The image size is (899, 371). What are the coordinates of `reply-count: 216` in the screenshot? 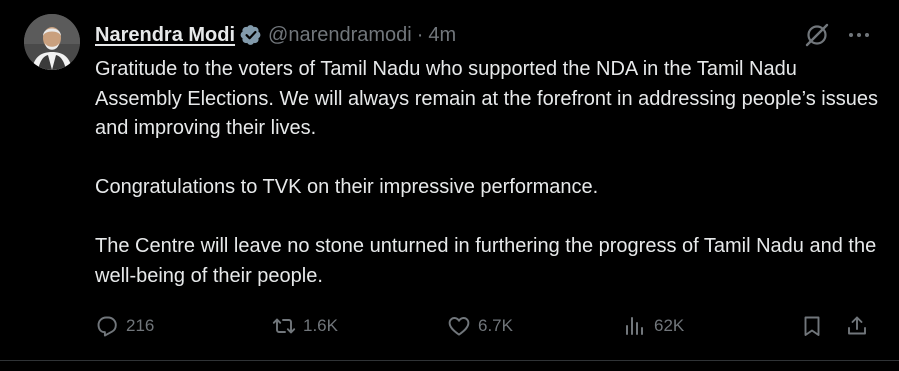 It's located at (140, 325).